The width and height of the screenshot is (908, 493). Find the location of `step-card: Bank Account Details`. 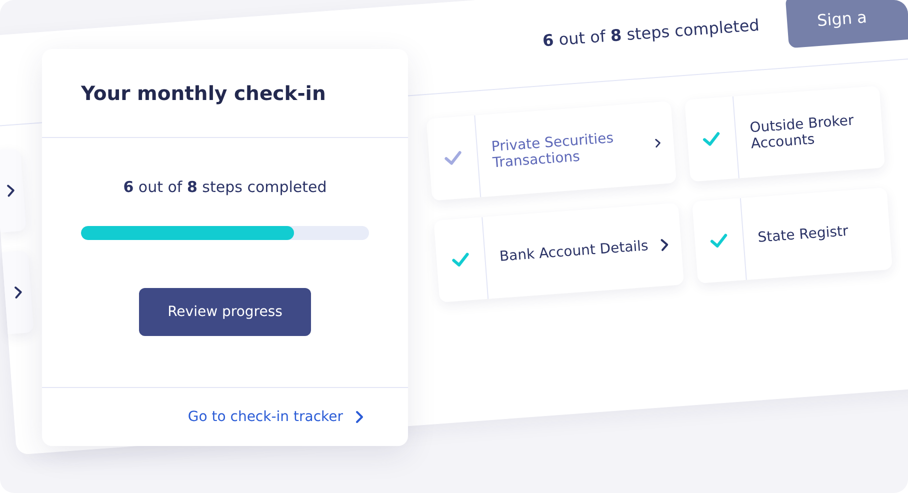

step-card: Bank Account Details is located at coordinates (559, 252).